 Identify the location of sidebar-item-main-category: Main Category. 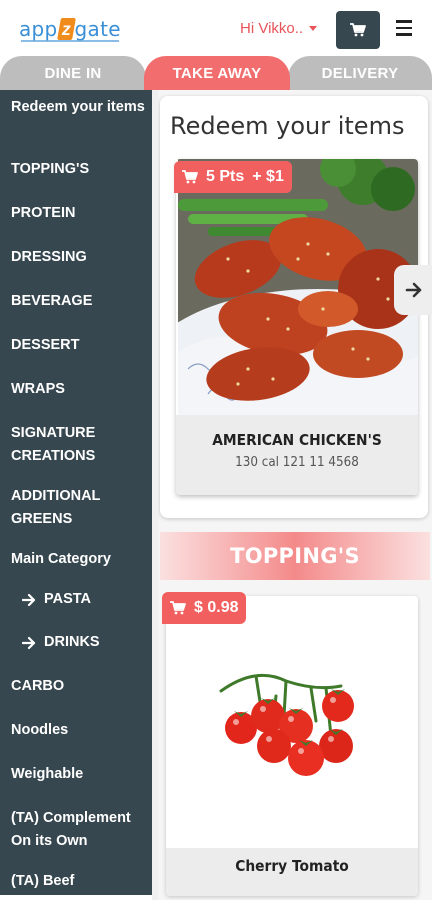
(80, 559).